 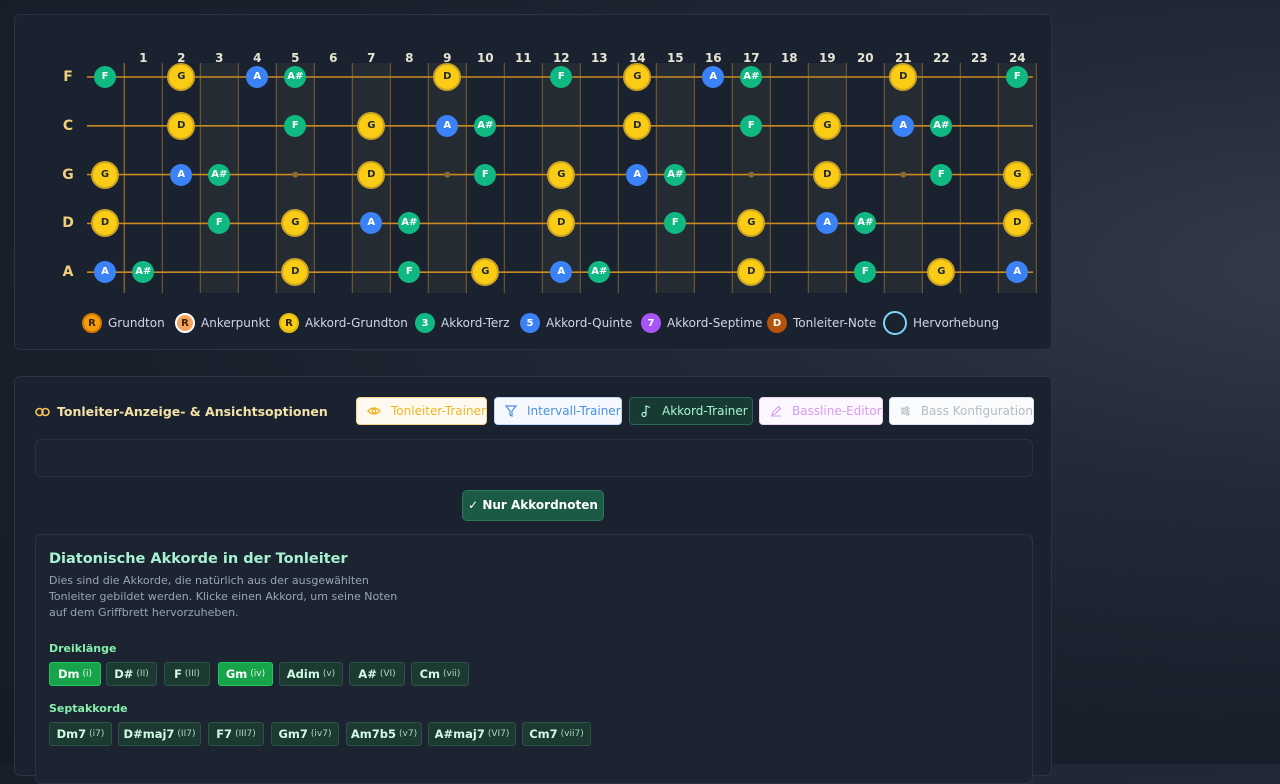 What do you see at coordinates (303, 674) in the screenshot?
I see `chord-name: Adim` at bounding box center [303, 674].